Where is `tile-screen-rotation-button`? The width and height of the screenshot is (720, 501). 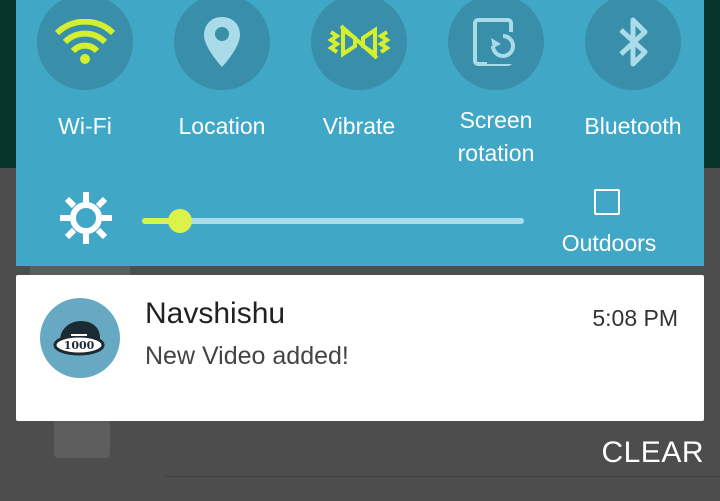 tile-screen-rotation-button is located at coordinates (496, 45).